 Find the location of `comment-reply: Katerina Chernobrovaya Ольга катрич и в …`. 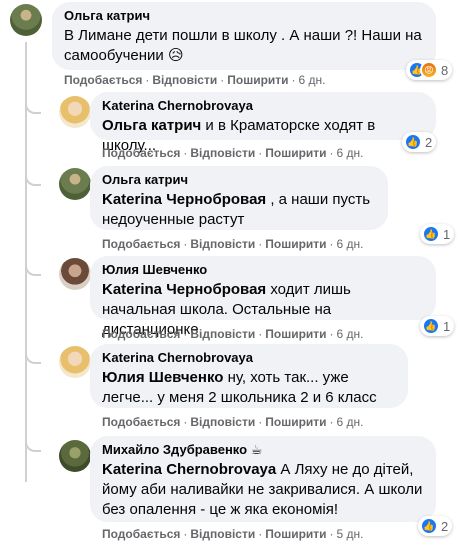

comment-reply: Katerina Chernobrovaya Ольга катрич и в … is located at coordinates (237, 128).